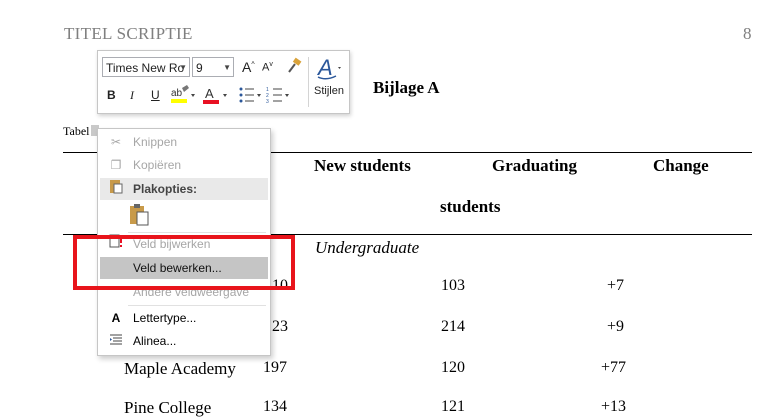  I want to click on caption-prefix: Tabel, so click(76, 131).